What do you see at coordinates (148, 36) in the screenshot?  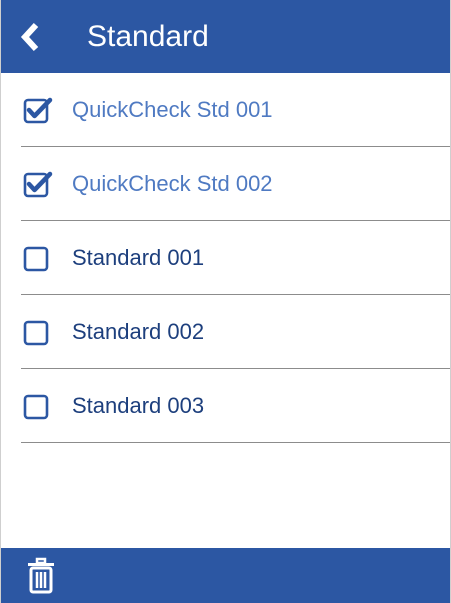 I see `page-title: Standard` at bounding box center [148, 36].